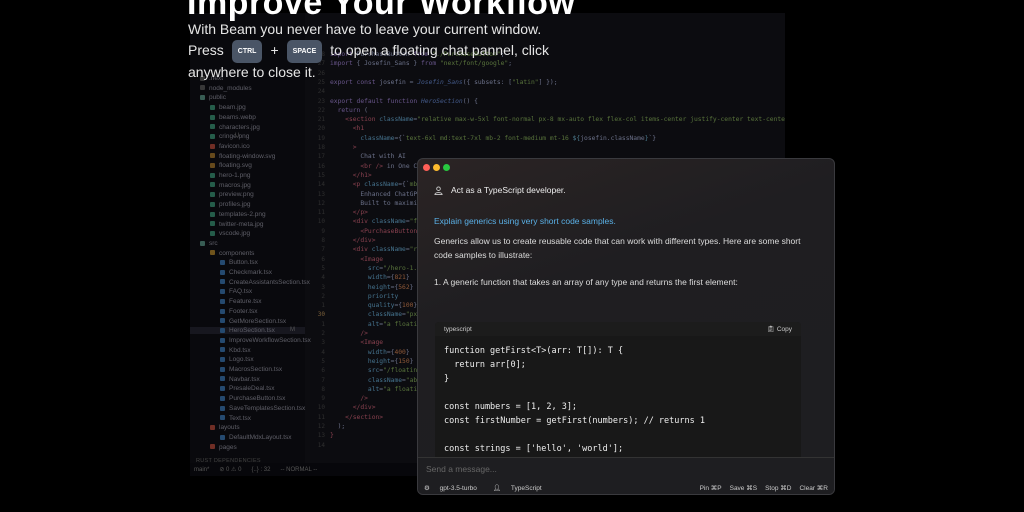 This screenshot has width=1024, height=512. What do you see at coordinates (813, 488) in the screenshot?
I see `clear-button: Clear ⌘R` at bounding box center [813, 488].